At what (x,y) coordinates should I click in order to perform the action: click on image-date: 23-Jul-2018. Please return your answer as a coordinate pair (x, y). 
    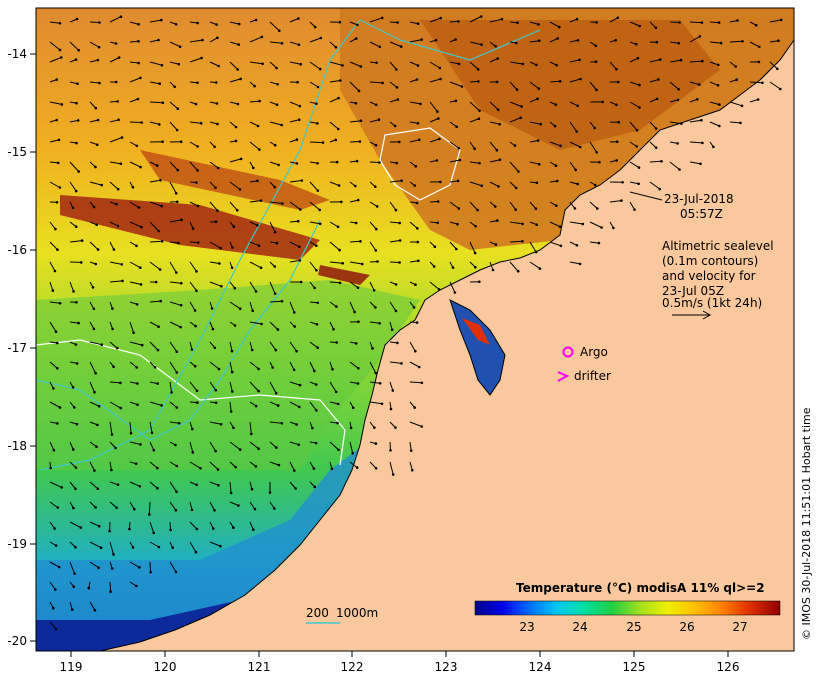
    Looking at the image, I should click on (699, 199).